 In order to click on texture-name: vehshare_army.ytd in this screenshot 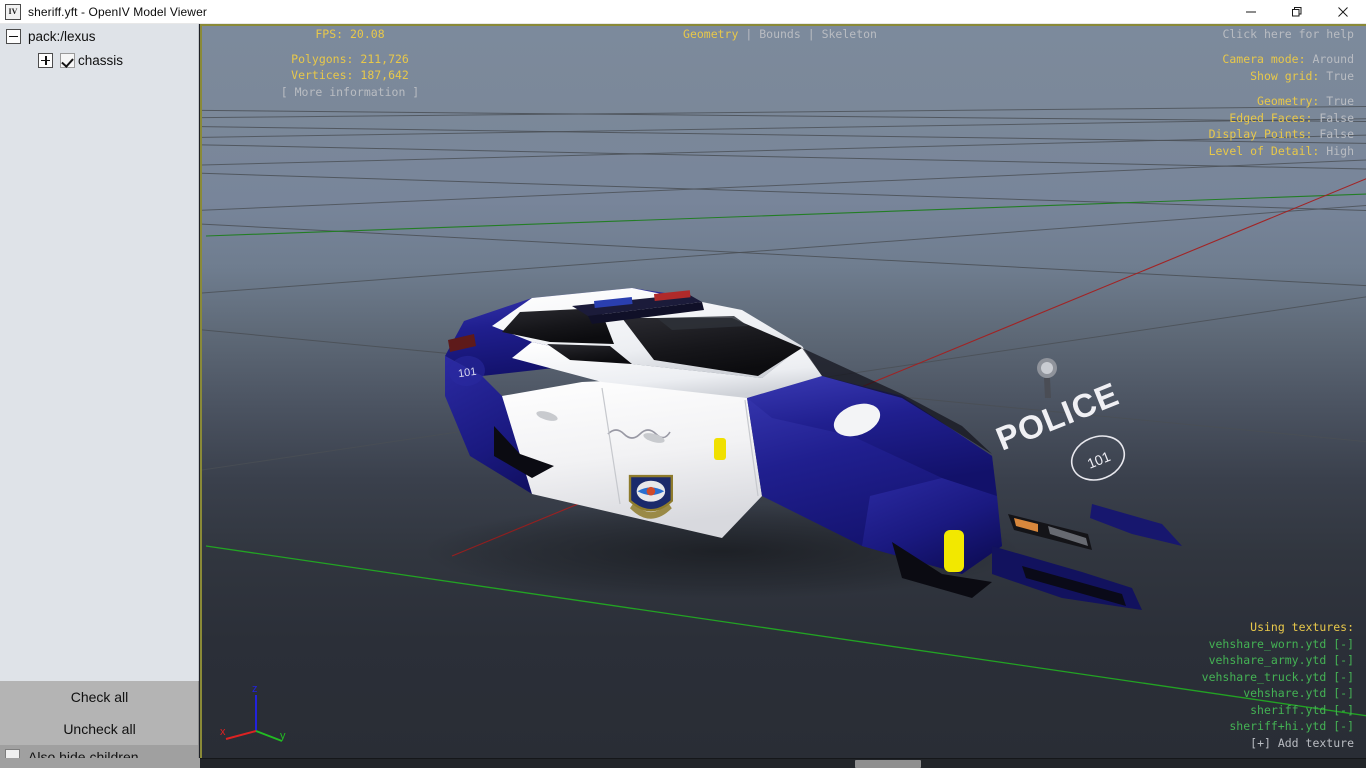, I will do `click(1267, 660)`.